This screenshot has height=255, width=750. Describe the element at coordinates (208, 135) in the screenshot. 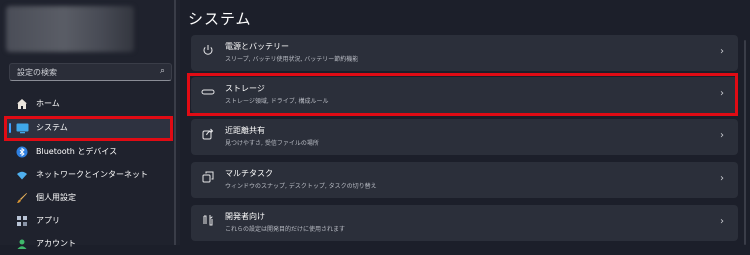

I see `share-icon` at that location.